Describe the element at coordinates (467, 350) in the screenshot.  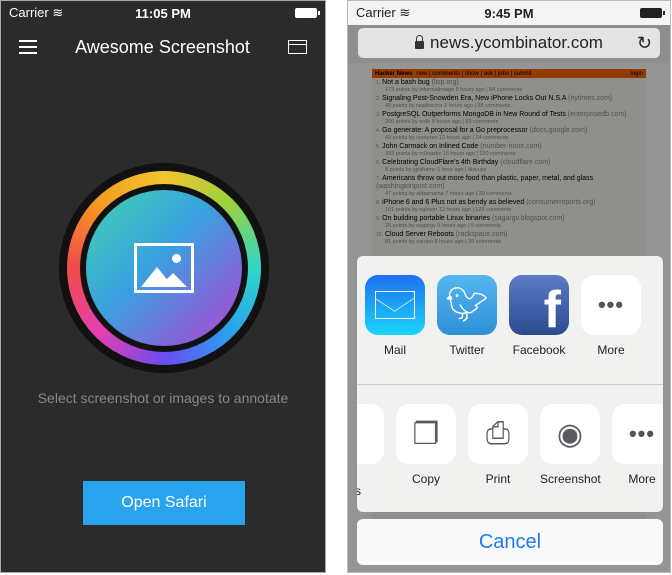
I see `label: Twitter` at that location.